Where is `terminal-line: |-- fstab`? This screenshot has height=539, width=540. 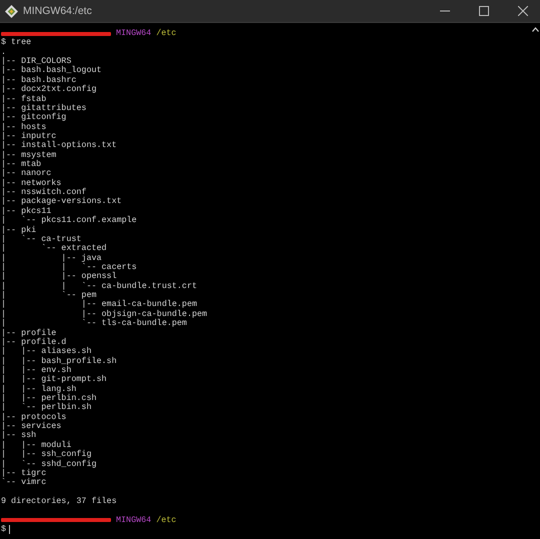
terminal-line: |-- fstab is located at coordinates (23, 99).